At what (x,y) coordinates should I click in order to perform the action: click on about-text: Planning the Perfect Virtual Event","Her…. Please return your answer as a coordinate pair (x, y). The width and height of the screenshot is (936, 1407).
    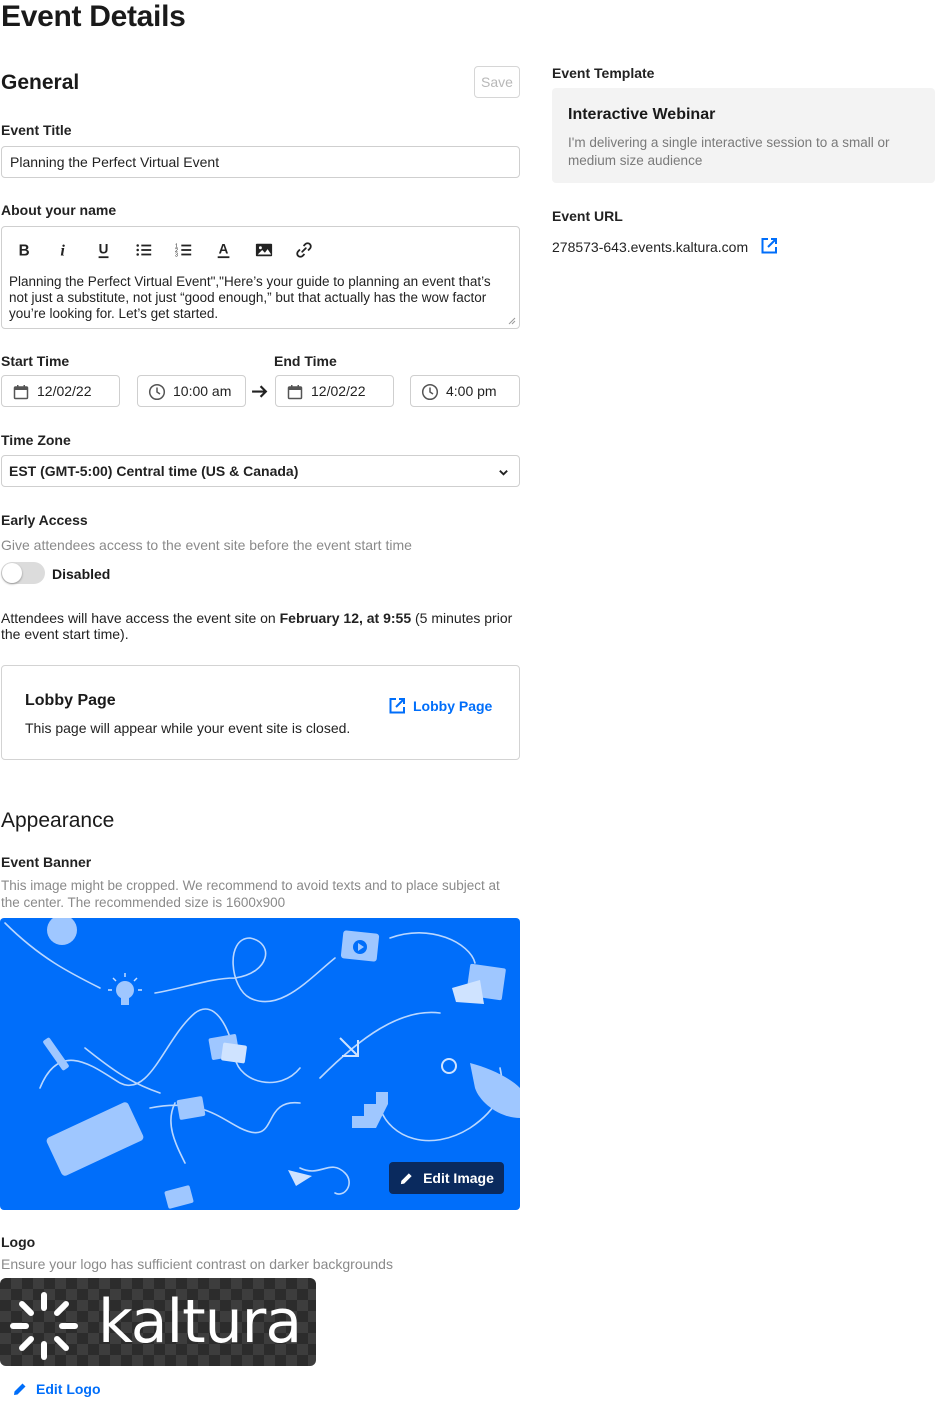
    Looking at the image, I should click on (250, 297).